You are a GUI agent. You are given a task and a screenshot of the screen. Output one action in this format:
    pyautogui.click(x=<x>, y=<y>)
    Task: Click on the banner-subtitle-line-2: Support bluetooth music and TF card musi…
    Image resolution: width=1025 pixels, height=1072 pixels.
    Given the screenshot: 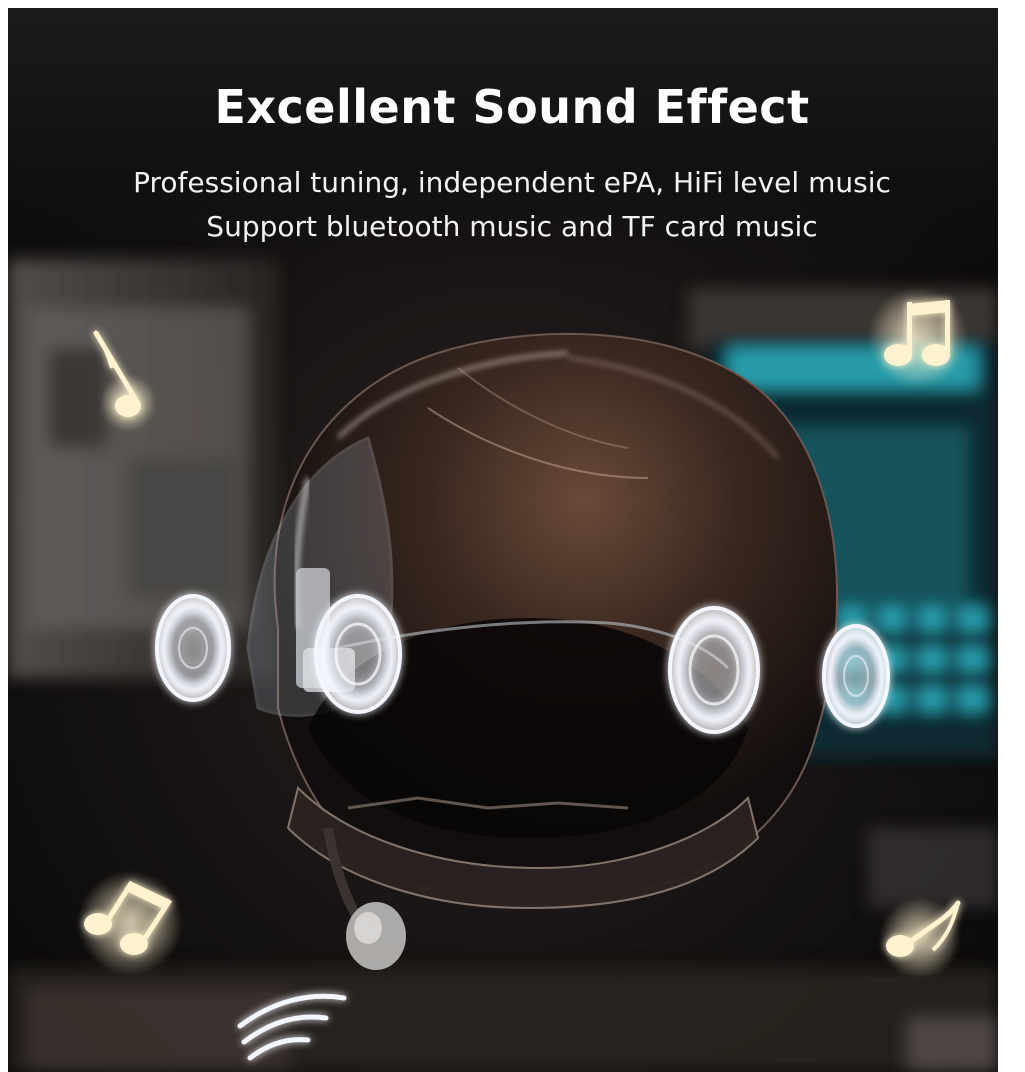 What is the action you would take?
    pyautogui.click(x=512, y=226)
    